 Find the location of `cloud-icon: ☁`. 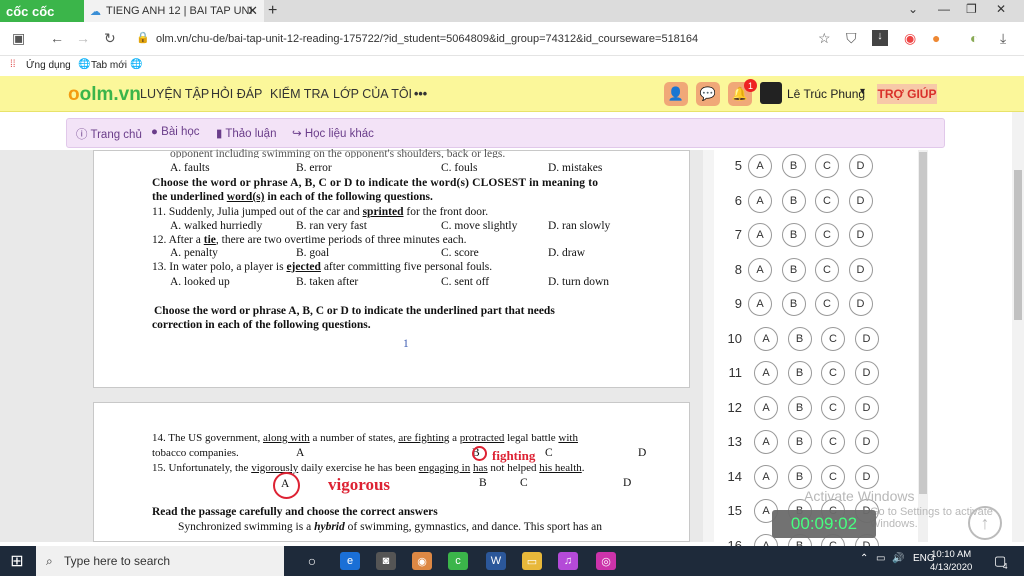

cloud-icon: ☁ is located at coordinates (95, 11).